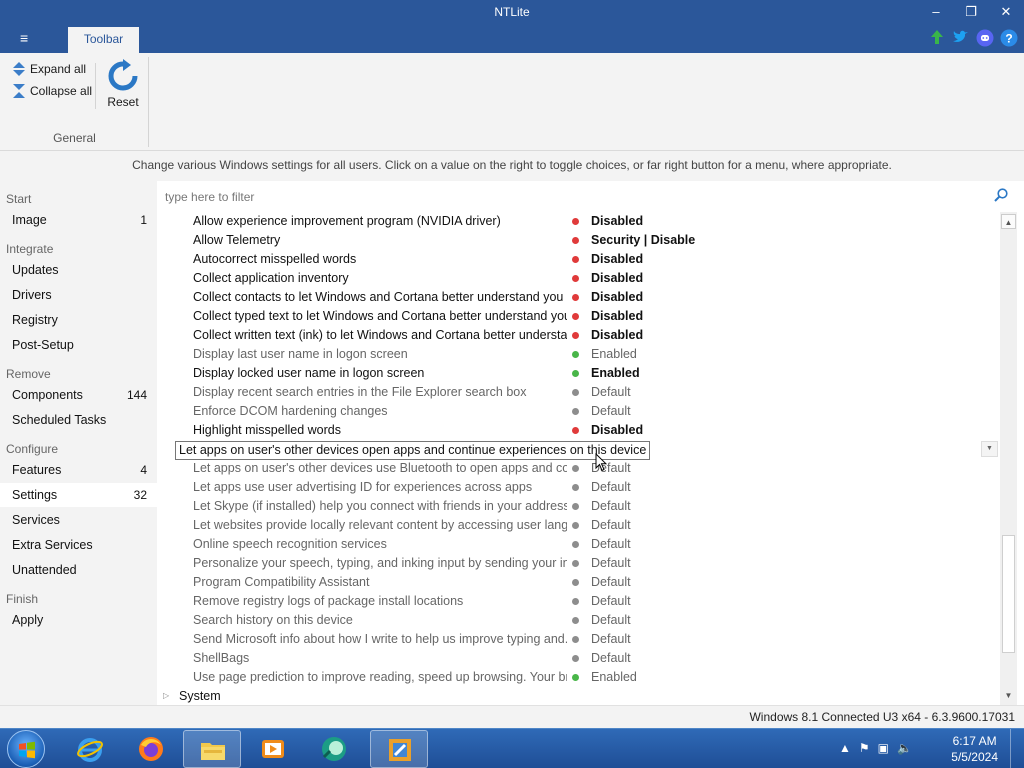 The height and width of the screenshot is (768, 1024). What do you see at coordinates (936, 12) in the screenshot?
I see `minimize-button: –` at bounding box center [936, 12].